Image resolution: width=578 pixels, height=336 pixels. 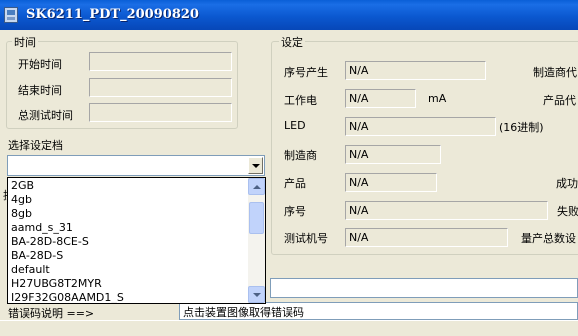 What do you see at coordinates (160, 61) in the screenshot?
I see `start-time-field` at bounding box center [160, 61].